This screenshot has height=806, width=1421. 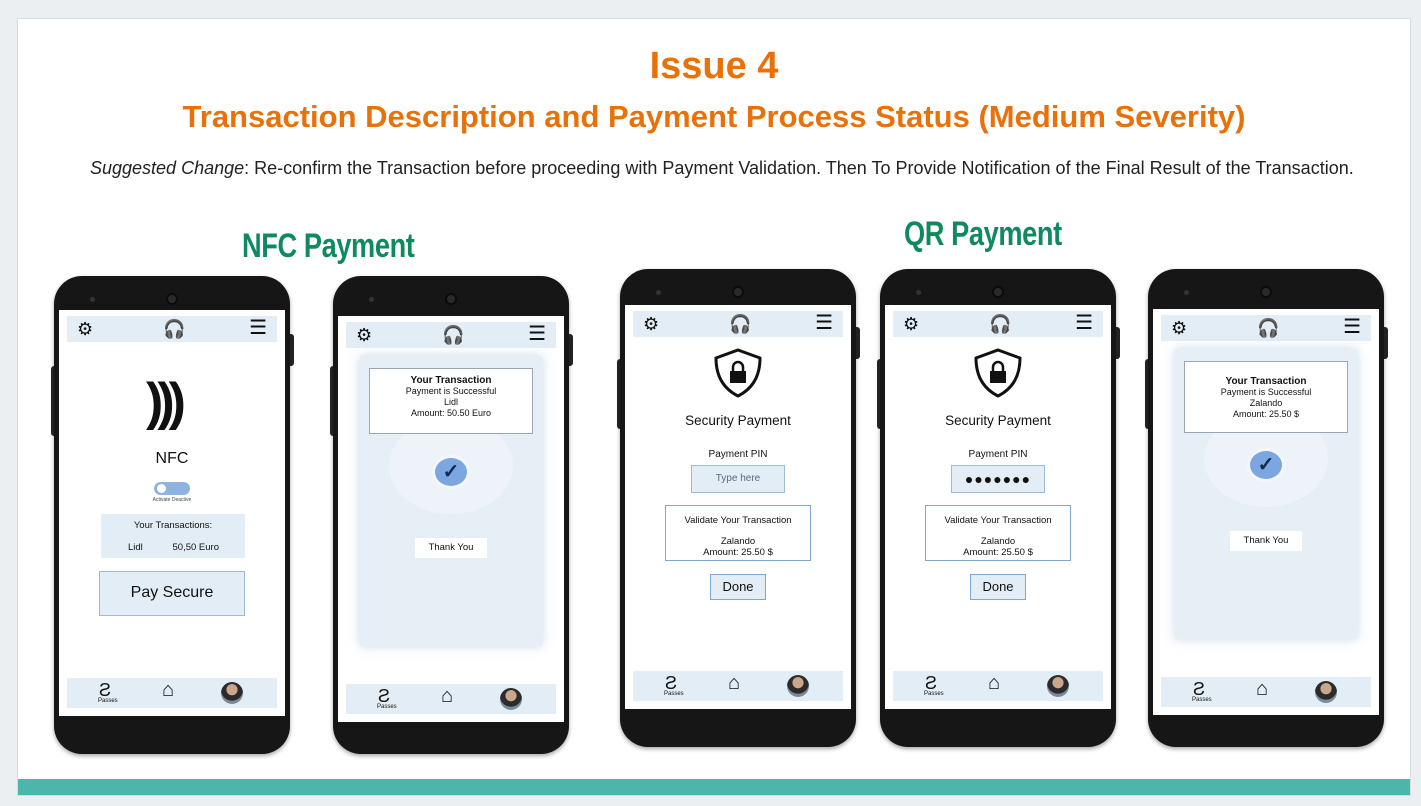 What do you see at coordinates (166, 402) in the screenshot?
I see `nfc-icon: )))` at bounding box center [166, 402].